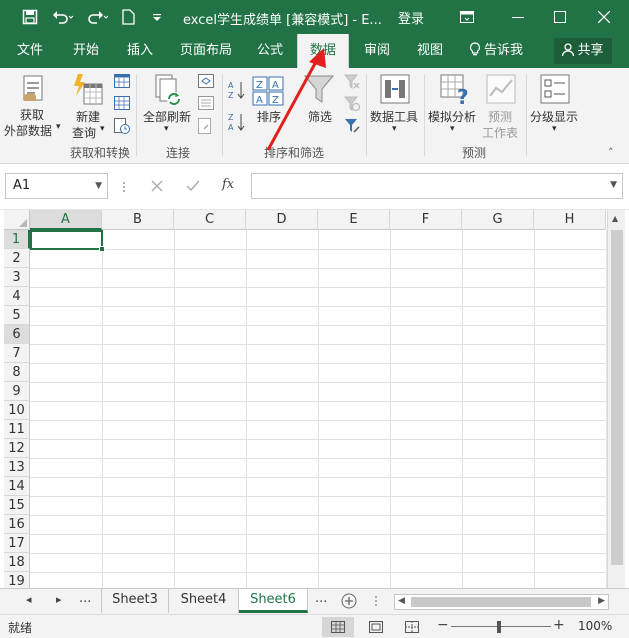 The image size is (629, 638). Describe the element at coordinates (604, 17) in the screenshot. I see `close-icon` at that location.